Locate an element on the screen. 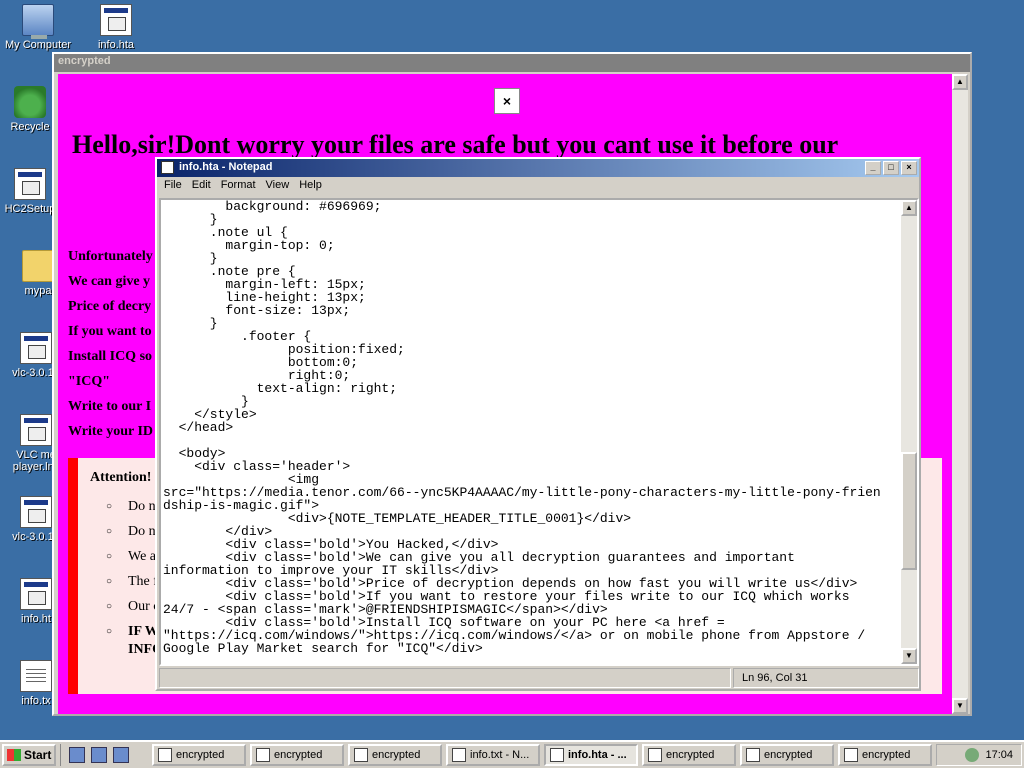  tray-app-icon is located at coordinates (972, 755).